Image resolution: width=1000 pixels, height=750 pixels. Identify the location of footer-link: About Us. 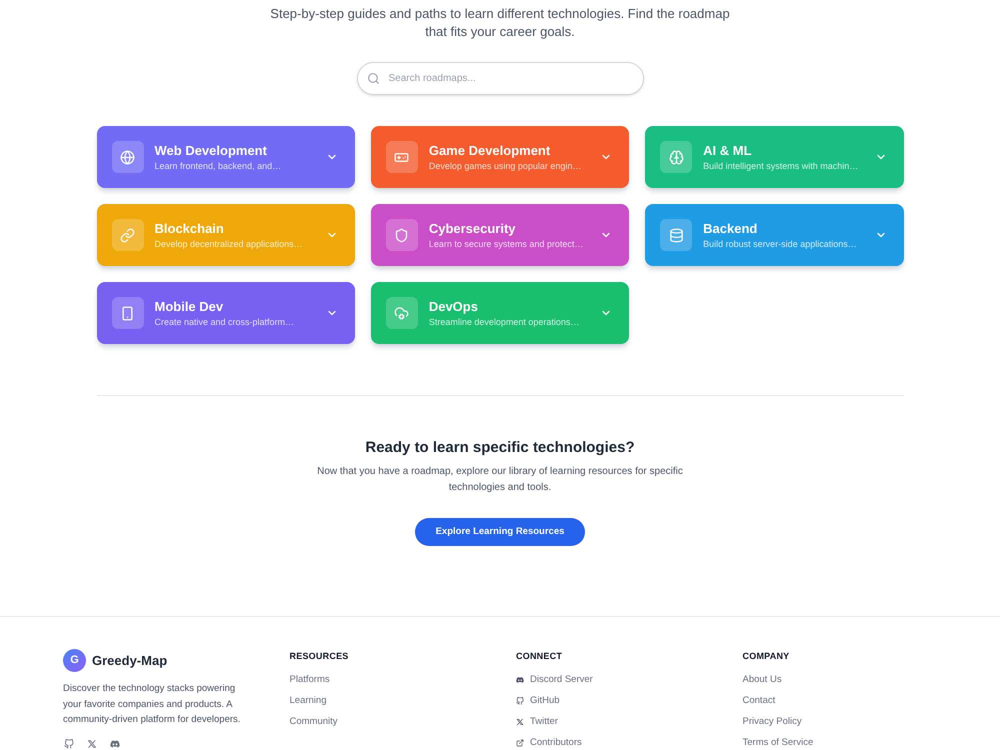
(762, 680).